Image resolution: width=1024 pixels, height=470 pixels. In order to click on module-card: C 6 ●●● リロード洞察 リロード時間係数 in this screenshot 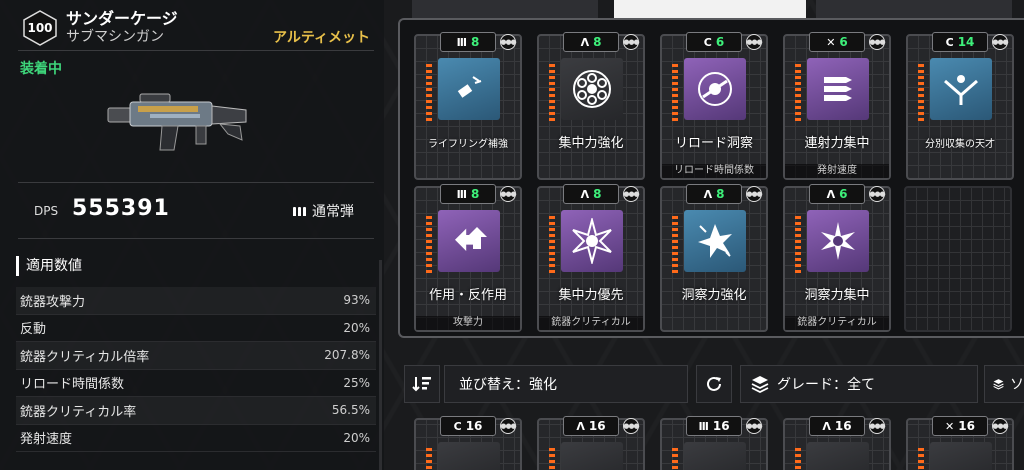, I will do `click(714, 106)`.